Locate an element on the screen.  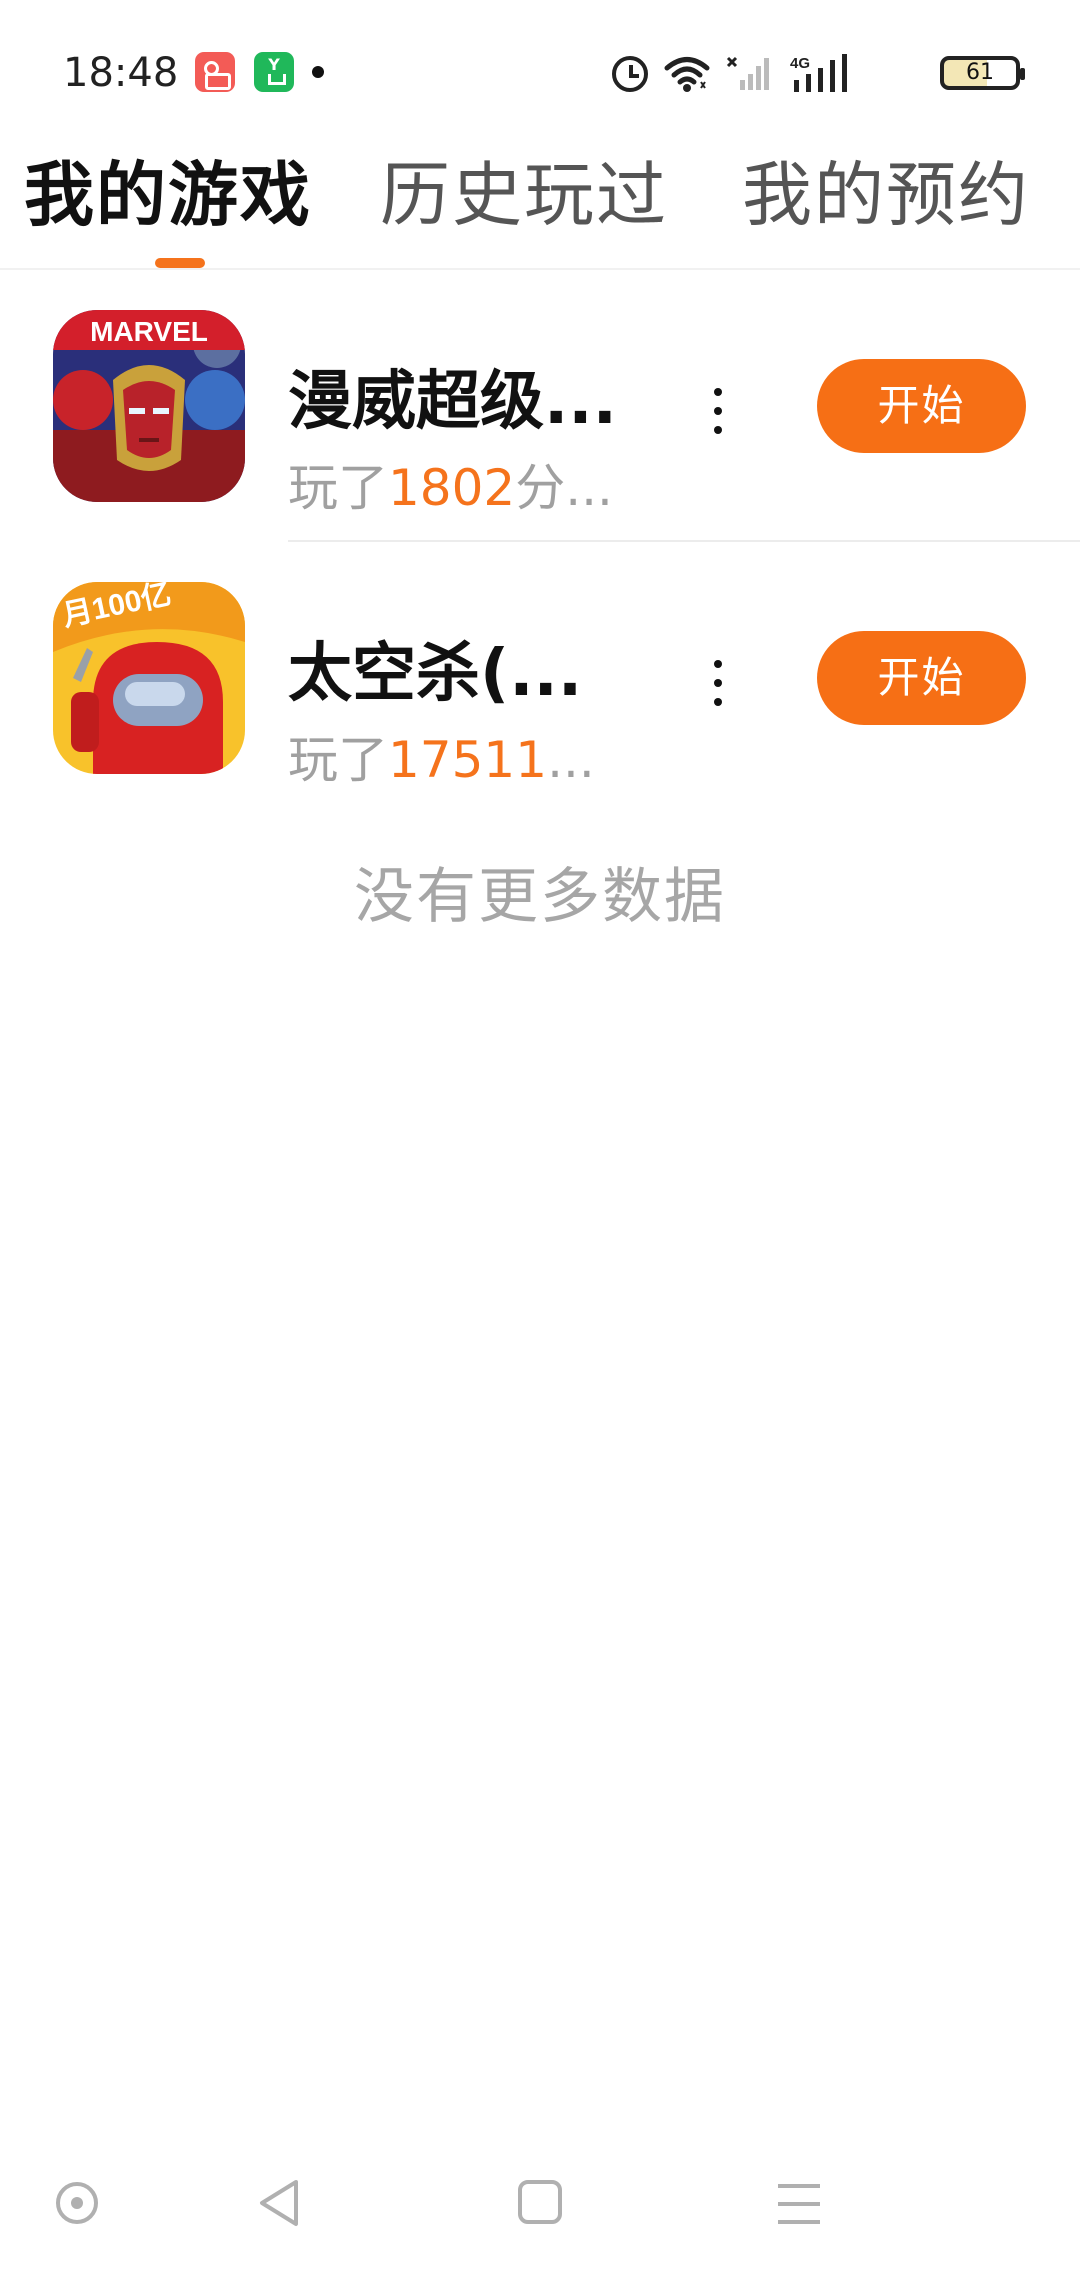
back-icon is located at coordinates (279, 2203).